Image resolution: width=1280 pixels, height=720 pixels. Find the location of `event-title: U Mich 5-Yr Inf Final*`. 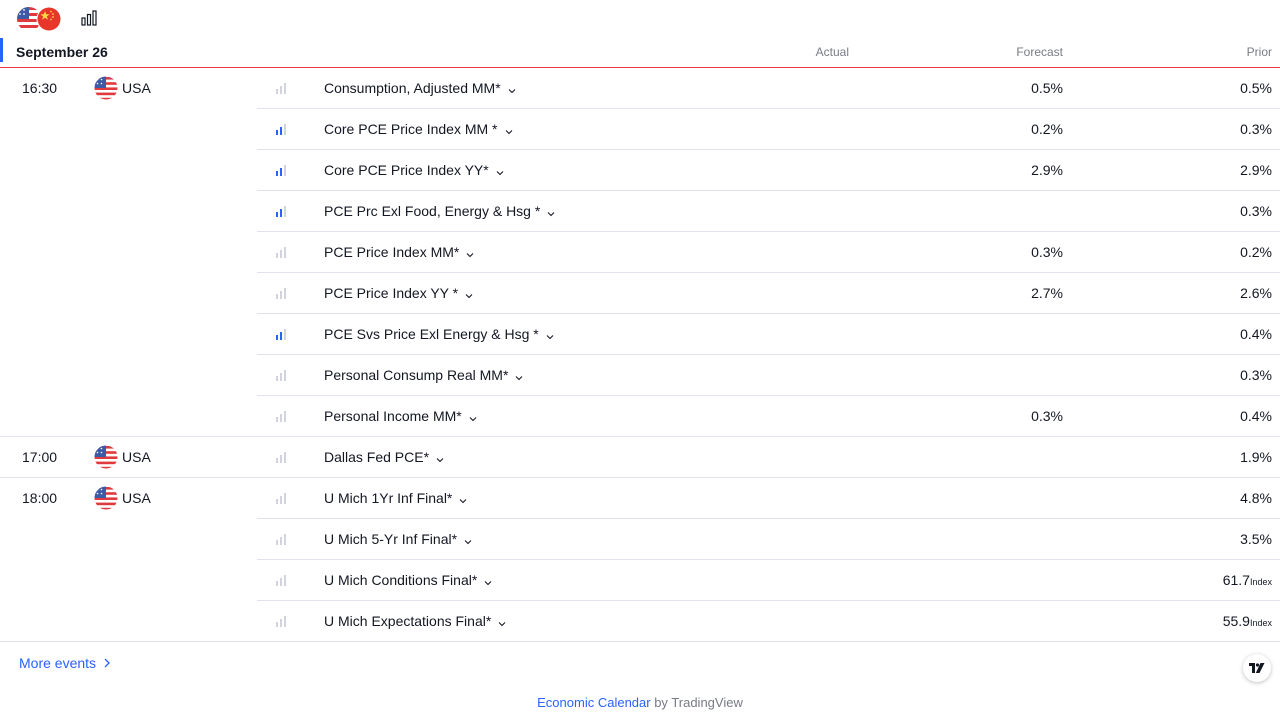

event-title: U Mich 5-Yr Inf Final* is located at coordinates (391, 539).